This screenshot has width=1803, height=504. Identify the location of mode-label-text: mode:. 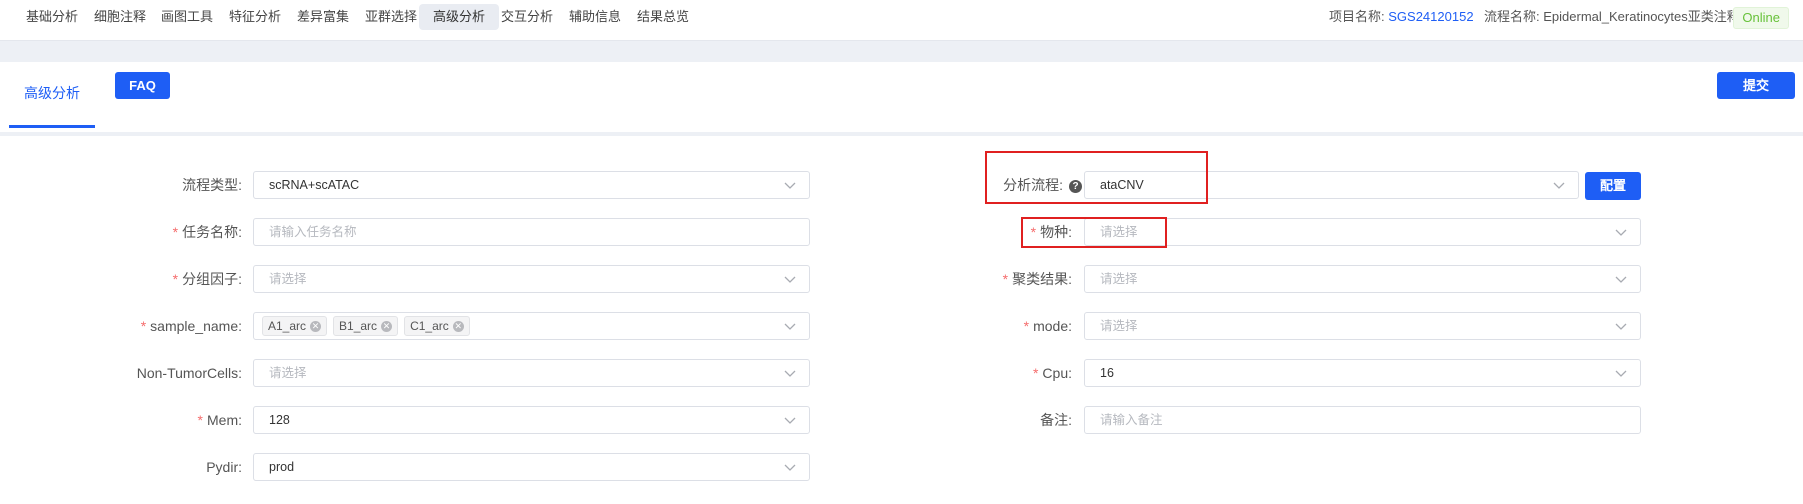
(1052, 326).